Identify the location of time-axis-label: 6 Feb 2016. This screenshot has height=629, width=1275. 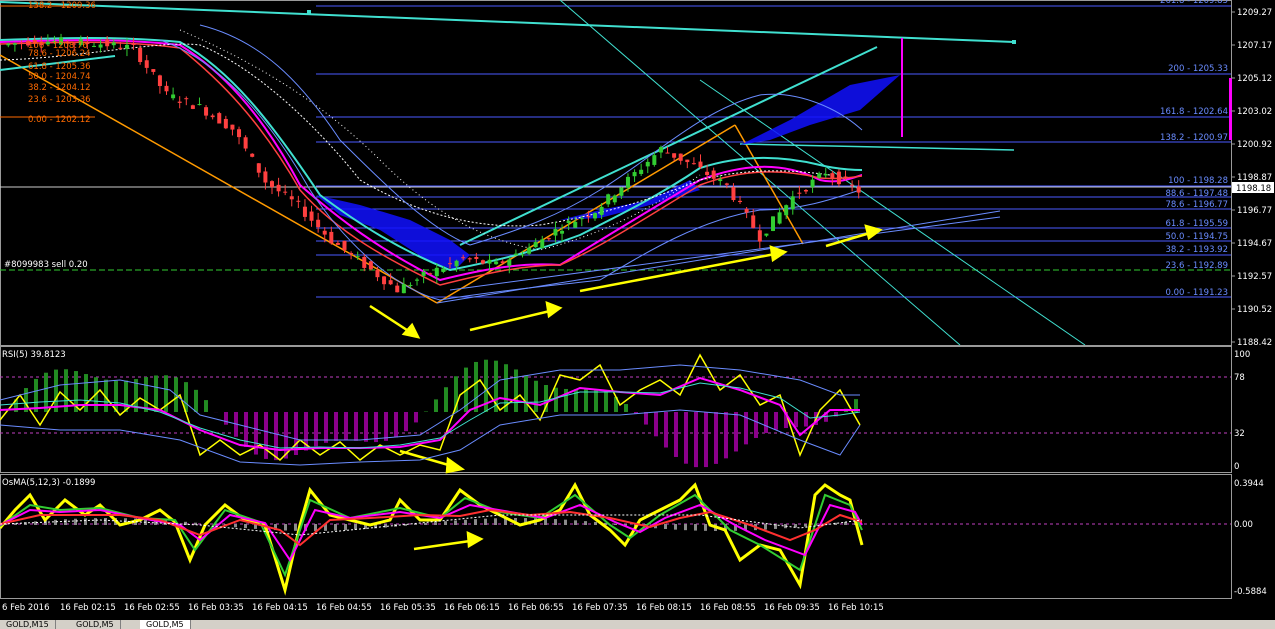
(26, 608).